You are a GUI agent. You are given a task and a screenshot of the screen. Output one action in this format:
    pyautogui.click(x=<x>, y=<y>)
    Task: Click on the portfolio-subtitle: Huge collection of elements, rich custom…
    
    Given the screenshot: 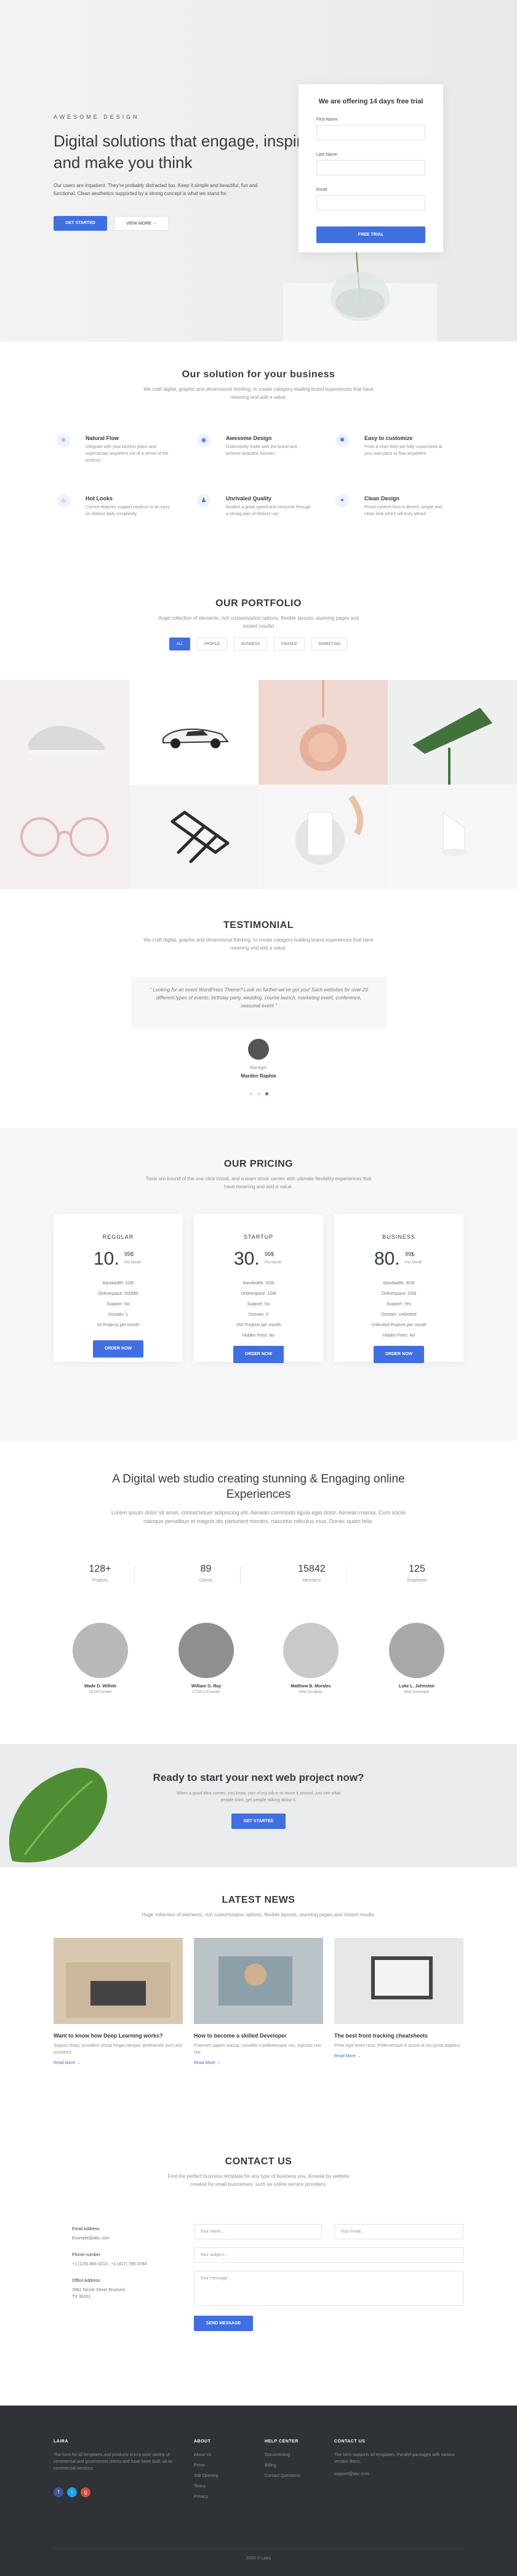 What is the action you would take?
    pyautogui.click(x=258, y=622)
    